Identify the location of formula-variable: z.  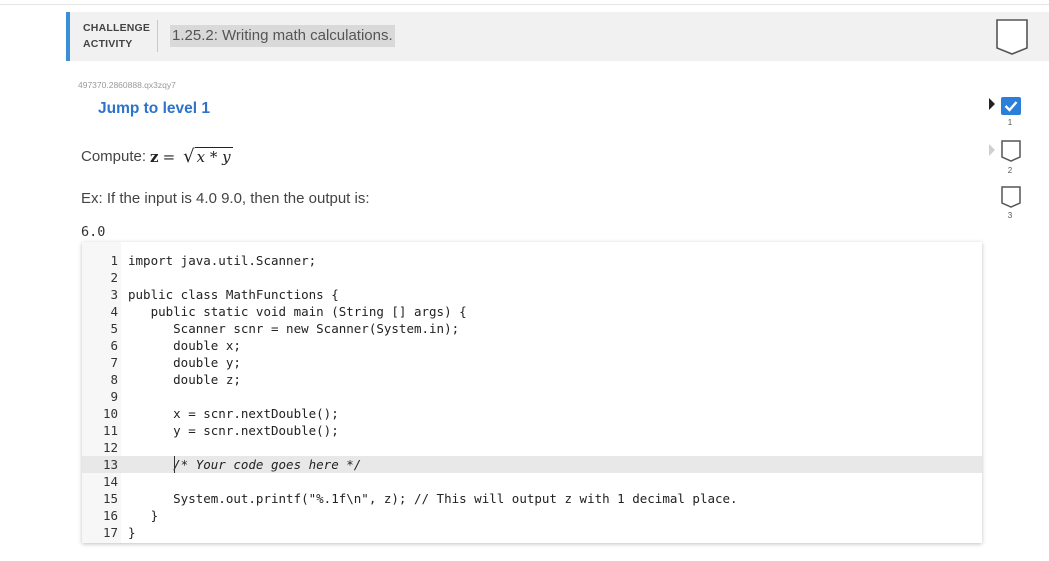
(154, 156).